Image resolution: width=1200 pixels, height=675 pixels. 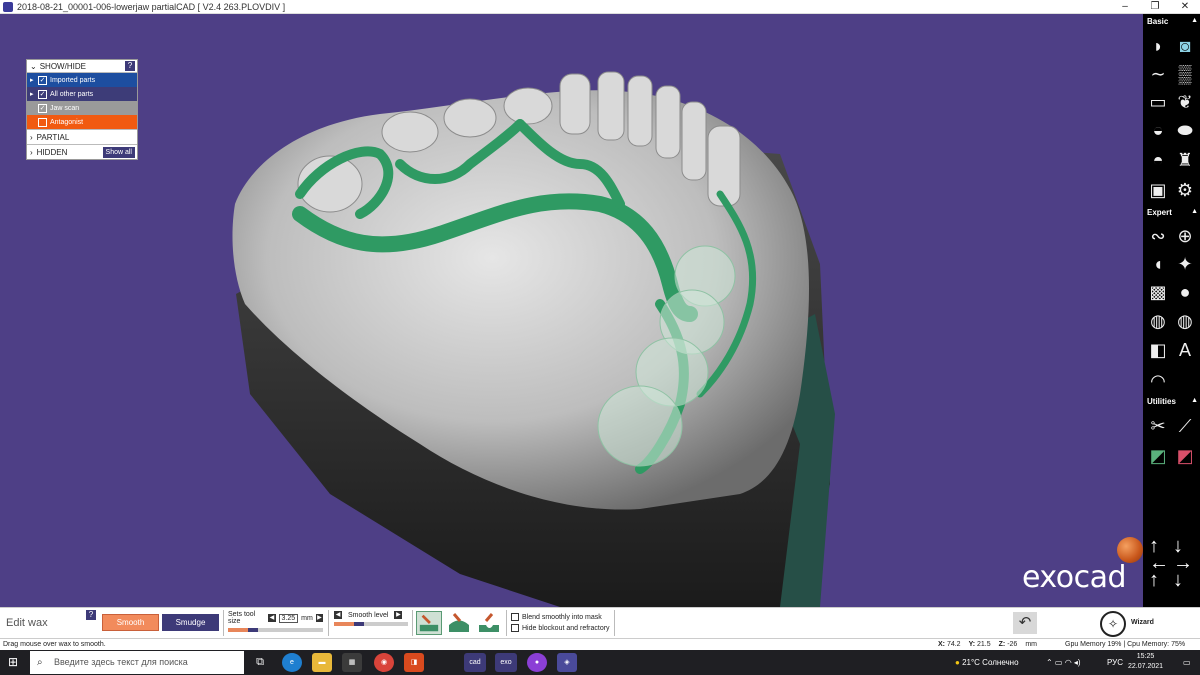 What do you see at coordinates (82, 136) in the screenshot?
I see `partial-section: › PARTIAL` at bounding box center [82, 136].